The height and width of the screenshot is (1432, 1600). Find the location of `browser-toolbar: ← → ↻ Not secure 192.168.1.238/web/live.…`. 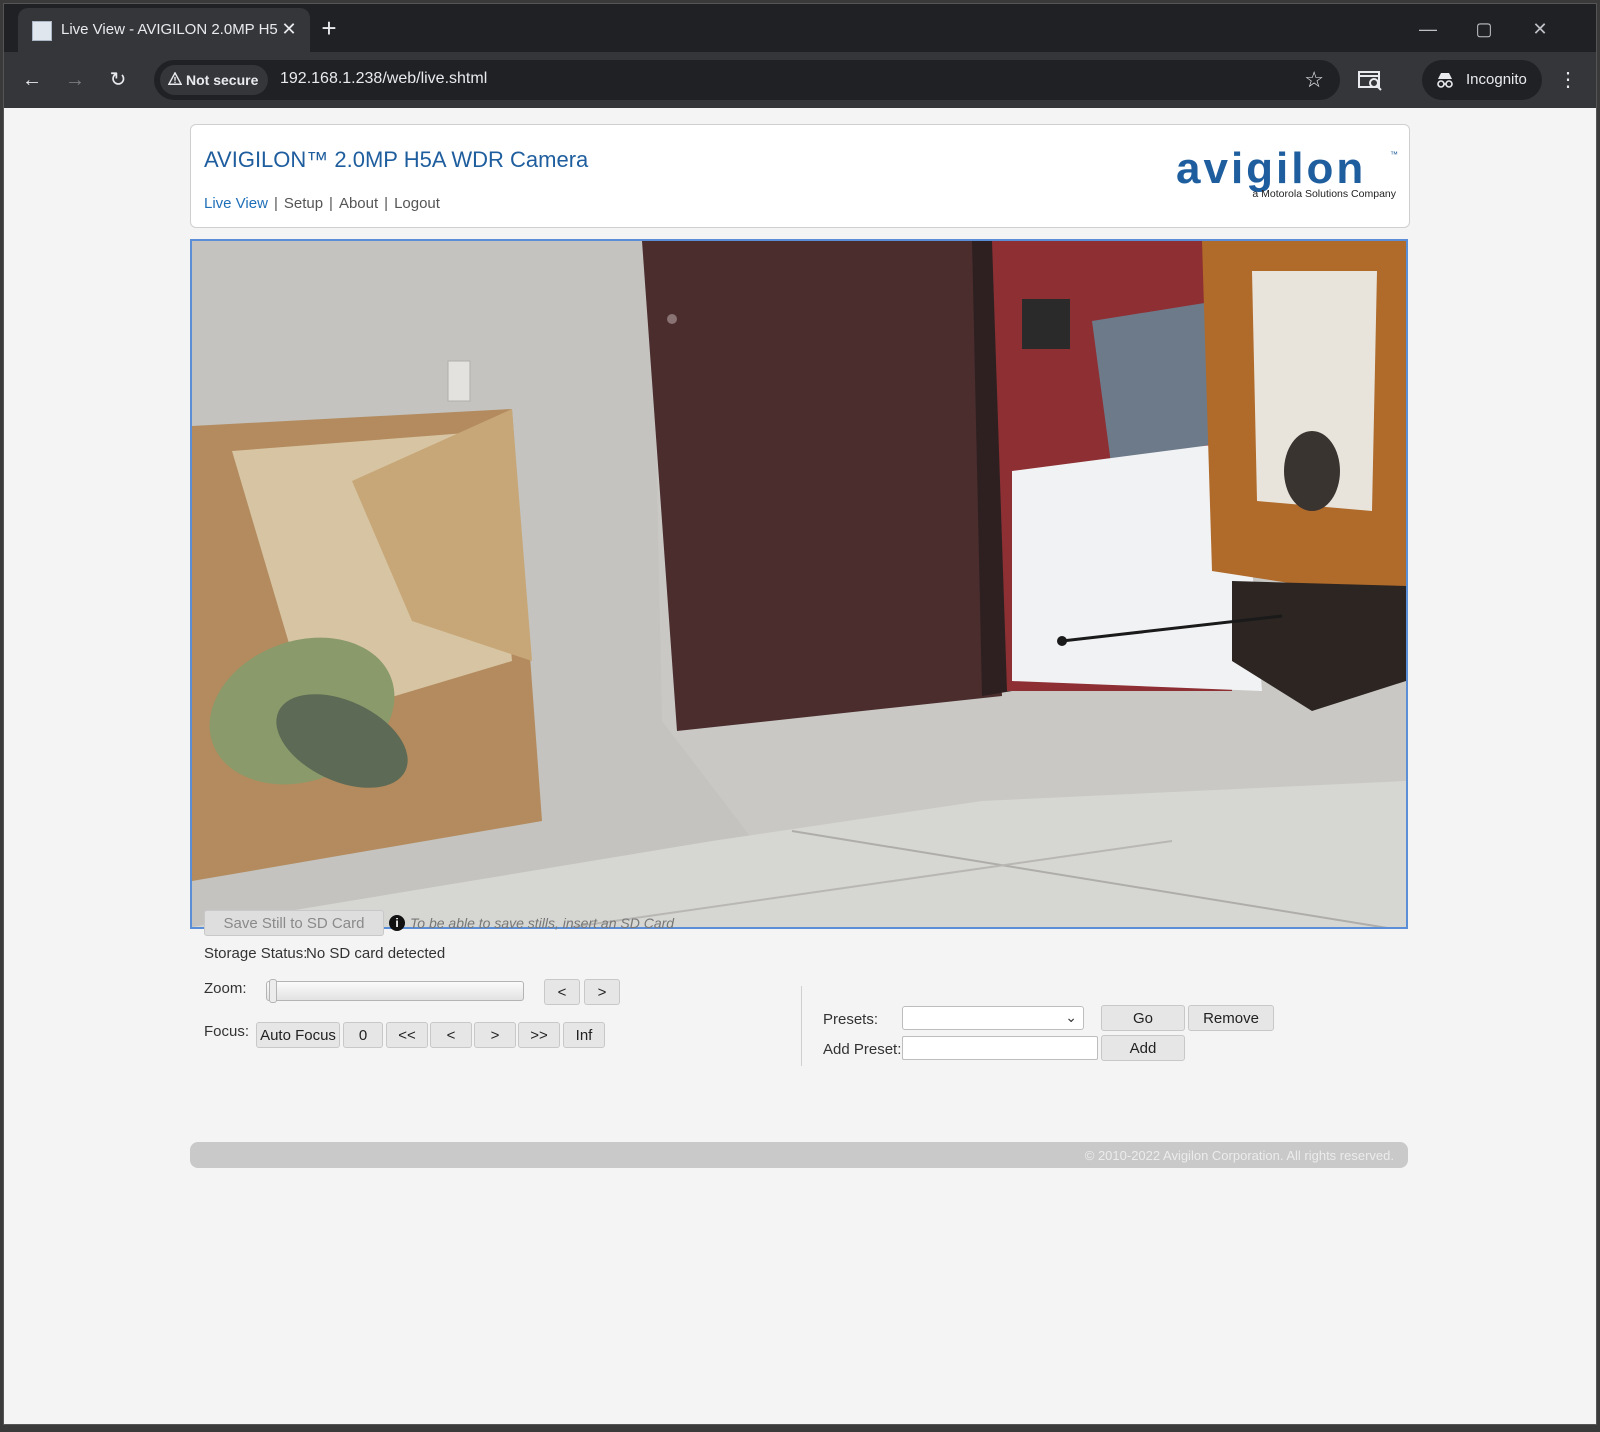

browser-toolbar: ← → ↻ Not secure 192.168.1.238/web/live.… is located at coordinates (800, 80).